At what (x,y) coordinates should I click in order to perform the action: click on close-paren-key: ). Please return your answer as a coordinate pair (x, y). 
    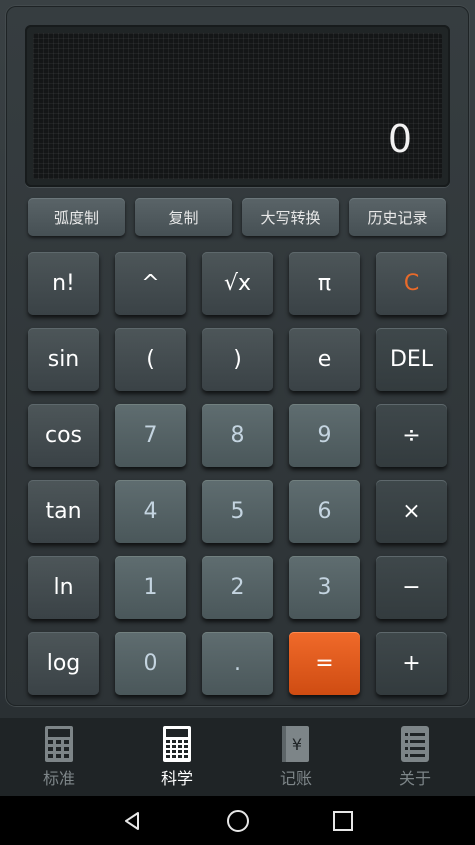
    Looking at the image, I should click on (237, 359).